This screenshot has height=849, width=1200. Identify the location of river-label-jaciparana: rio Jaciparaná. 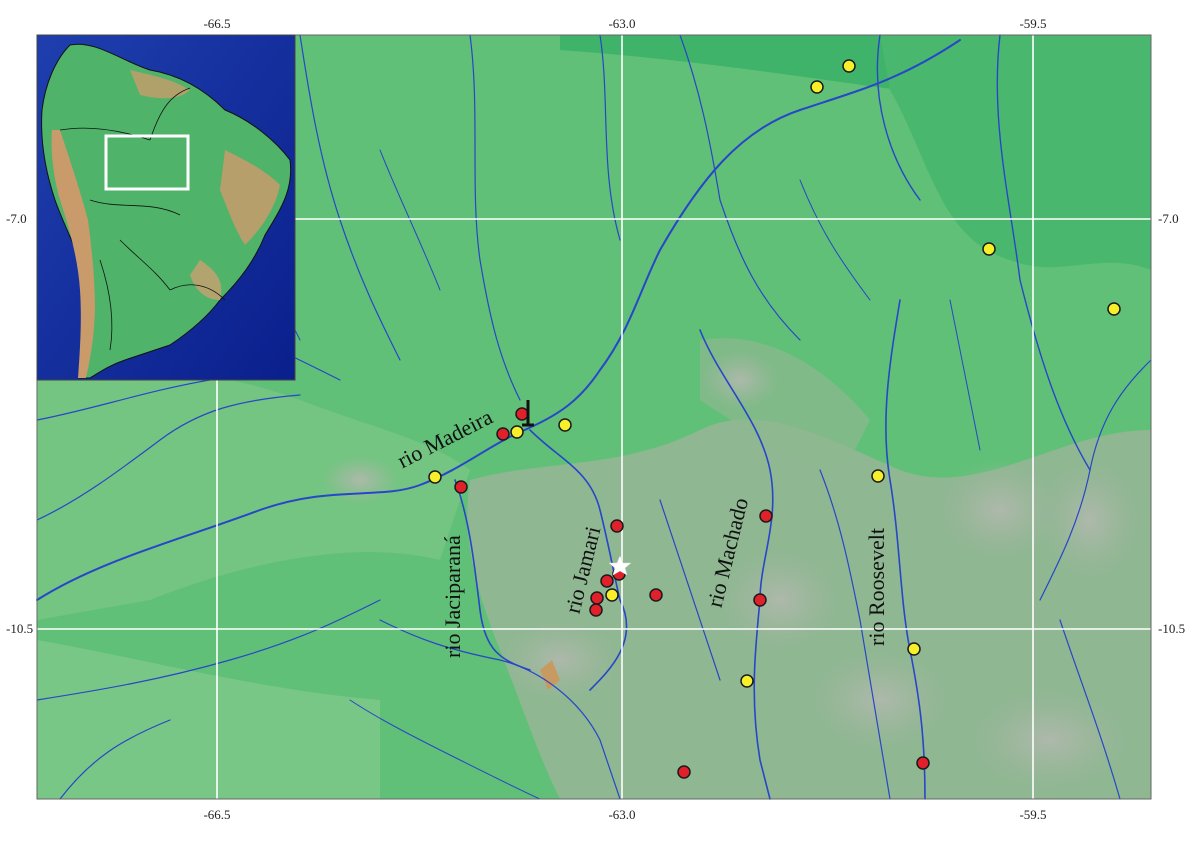
(452, 596).